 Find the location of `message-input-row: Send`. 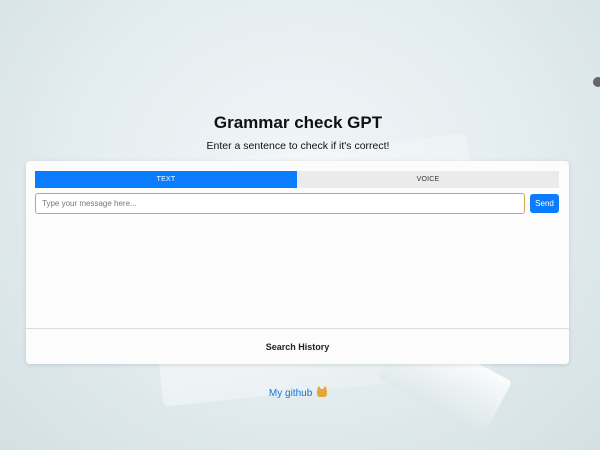

message-input-row: Send is located at coordinates (297, 203).